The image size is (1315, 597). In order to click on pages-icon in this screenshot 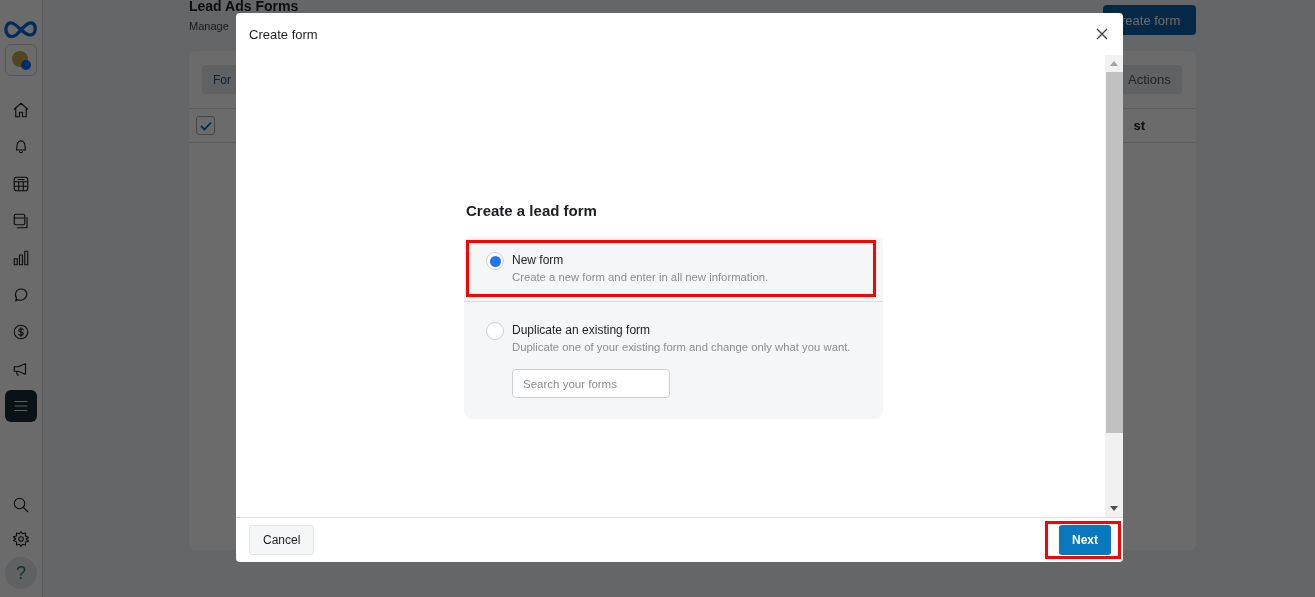, I will do `click(21, 221)`.